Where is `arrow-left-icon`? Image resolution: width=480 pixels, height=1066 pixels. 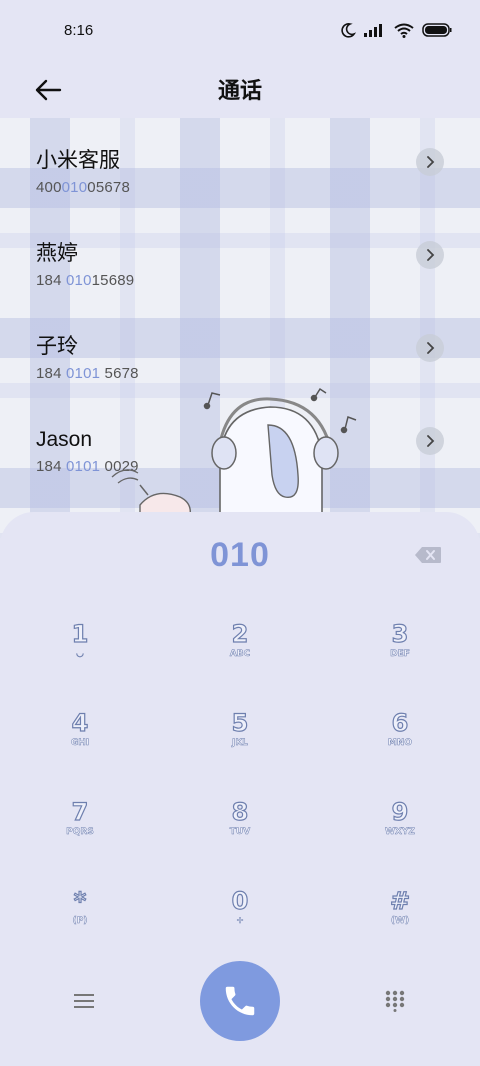
arrow-left-icon is located at coordinates (48, 90).